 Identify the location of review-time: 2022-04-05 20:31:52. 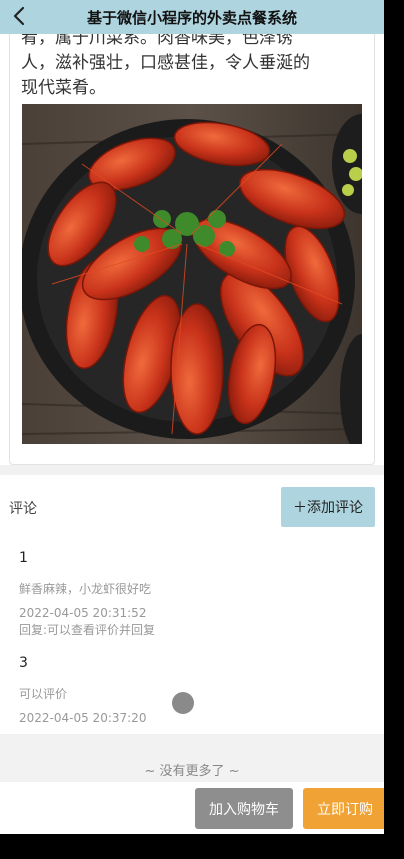
(83, 613).